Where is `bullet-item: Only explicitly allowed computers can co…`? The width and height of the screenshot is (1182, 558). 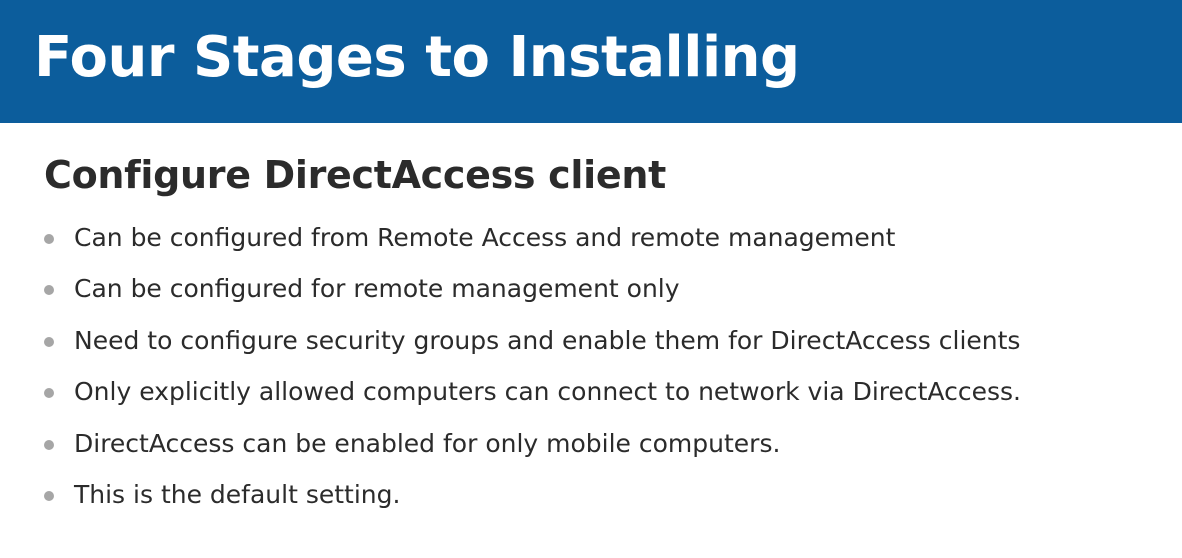 bullet-item: Only explicitly allowed computers can co… is located at coordinates (532, 394).